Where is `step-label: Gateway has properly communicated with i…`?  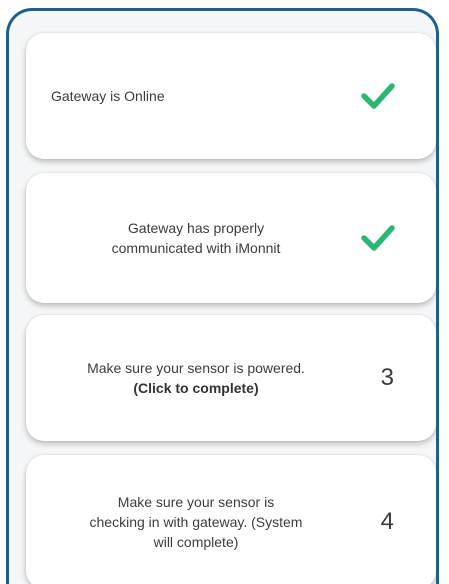
step-label: Gateway has properly communicated with i… is located at coordinates (196, 238).